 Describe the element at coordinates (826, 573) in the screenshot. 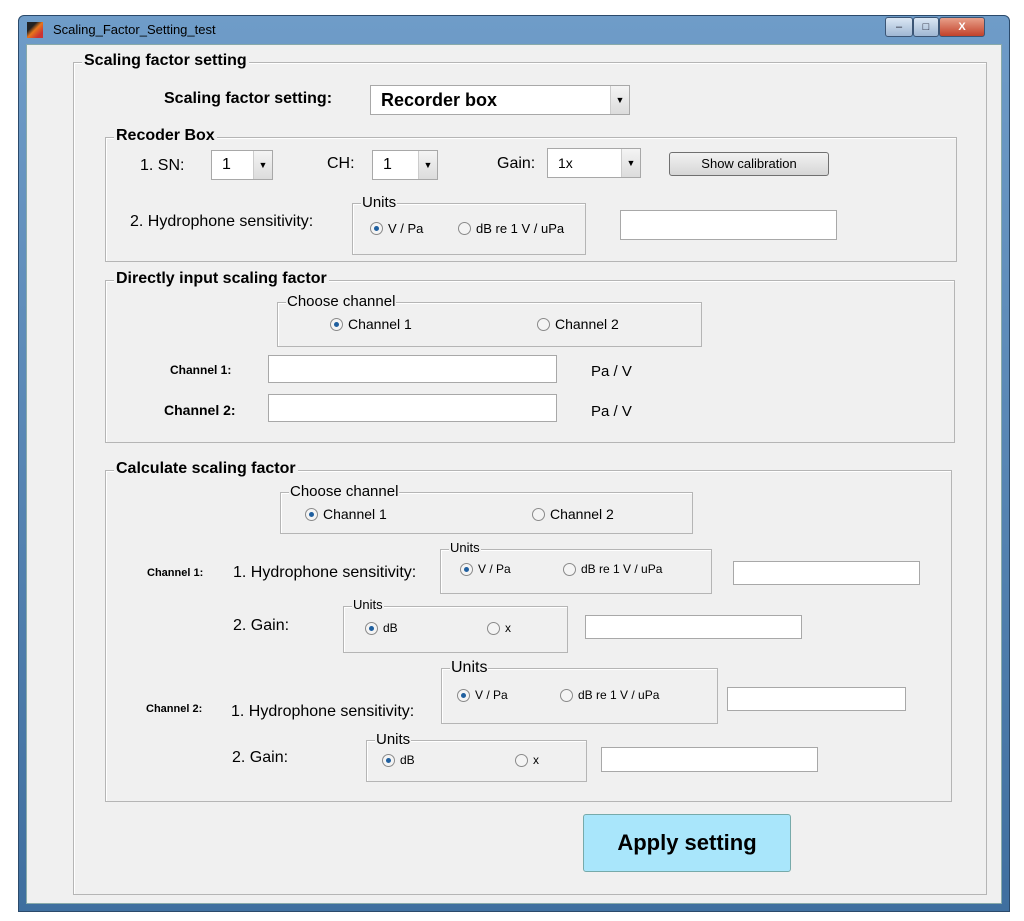

I see `ch1-hydrophone-input` at that location.